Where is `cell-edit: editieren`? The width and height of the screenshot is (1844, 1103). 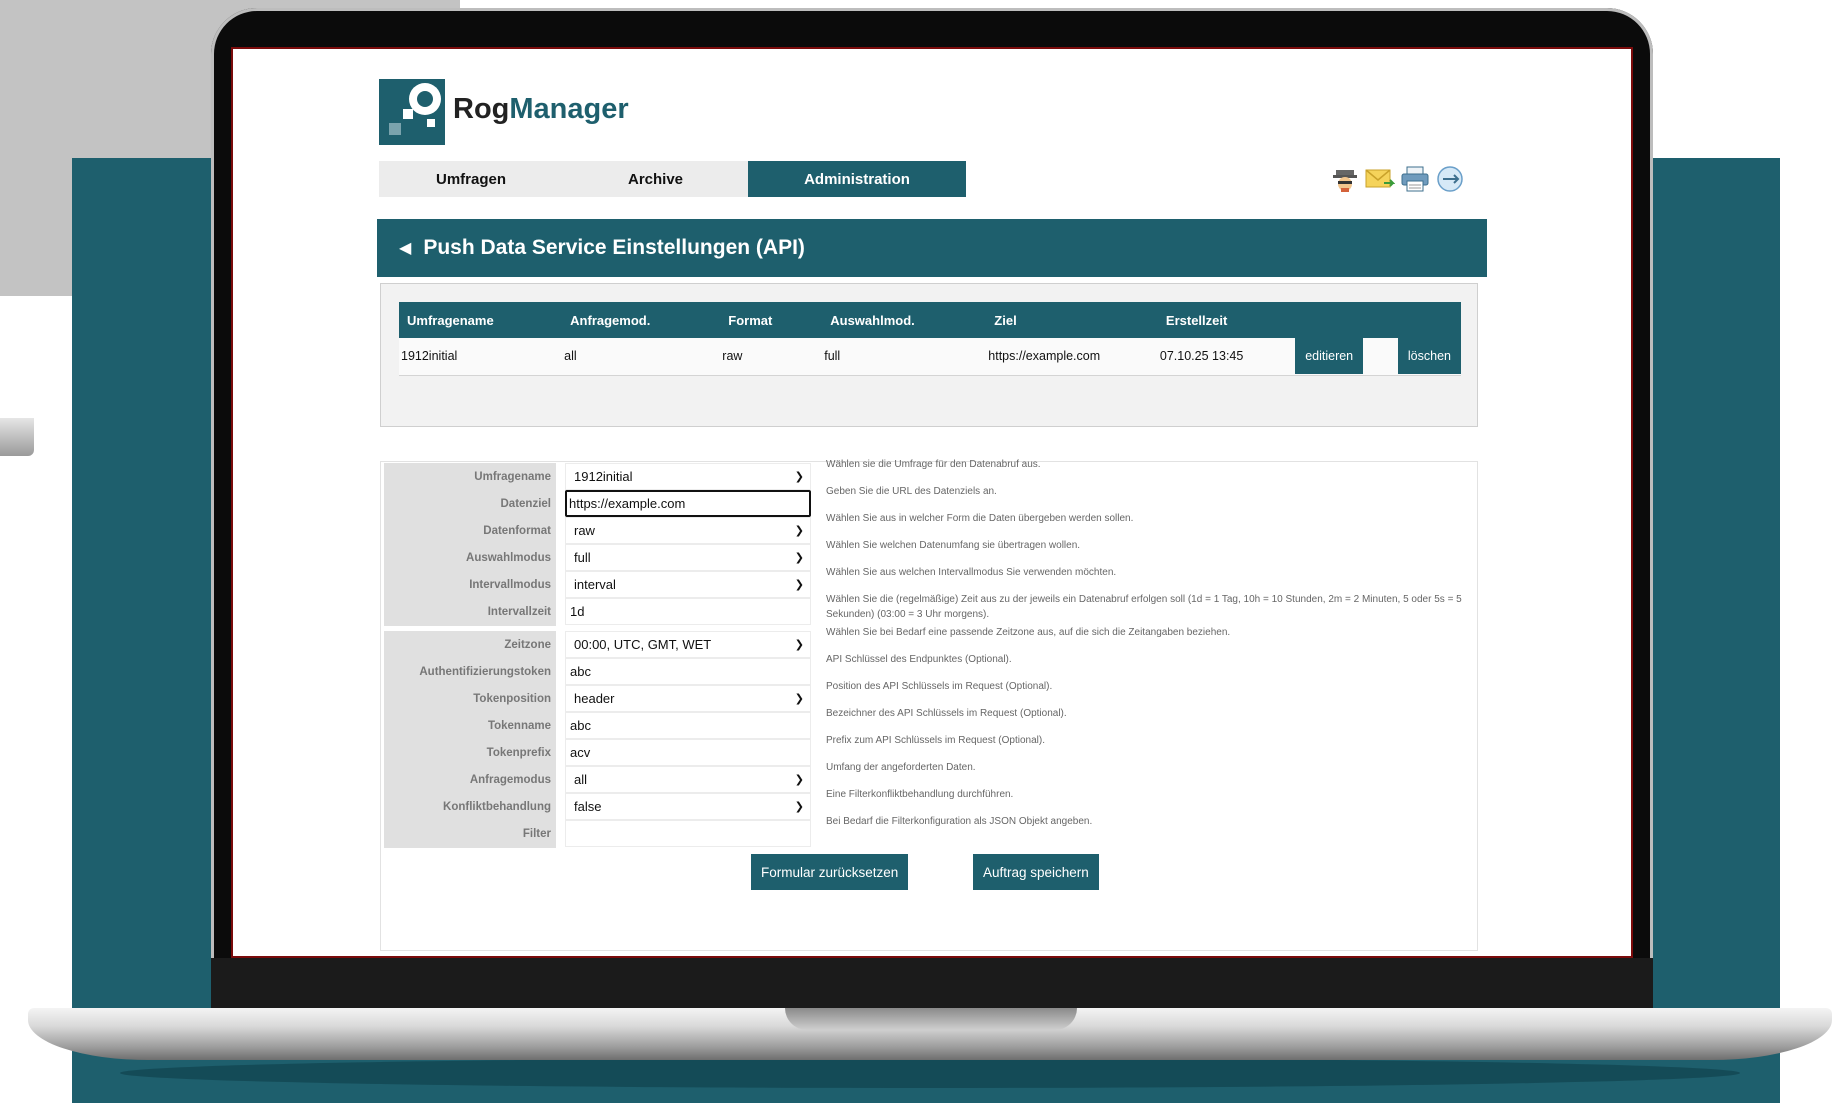
cell-edit: editieren is located at coordinates (1344, 356).